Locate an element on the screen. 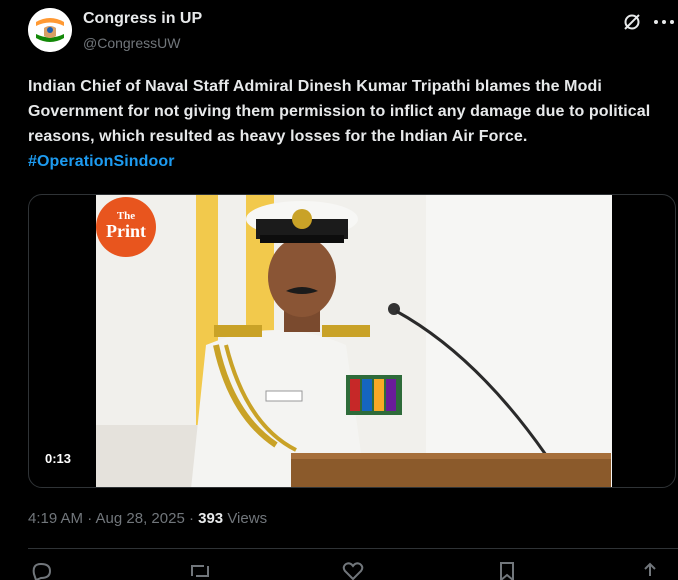 The width and height of the screenshot is (678, 580). like-button is located at coordinates (353, 571).